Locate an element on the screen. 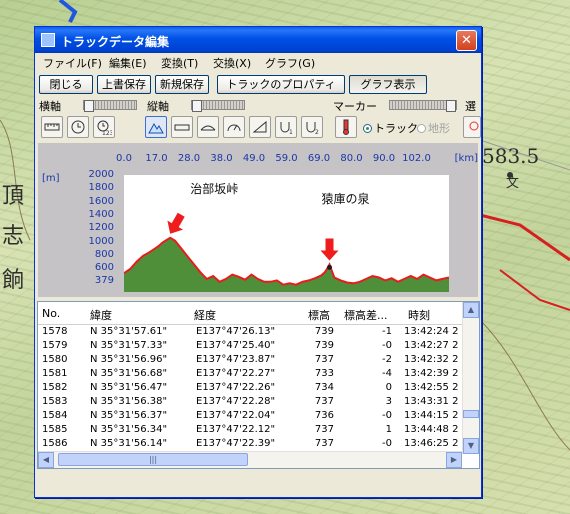 The height and width of the screenshot is (514, 570). new-save-button: 新規保存 is located at coordinates (182, 84).